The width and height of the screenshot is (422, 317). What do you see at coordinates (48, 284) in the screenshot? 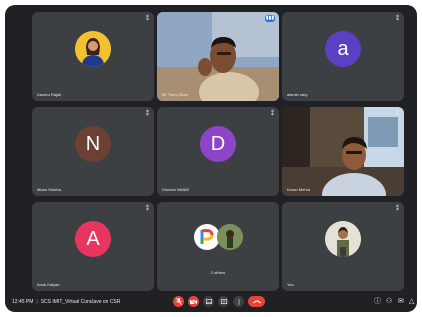
I see `participant-name: Anuk Kalyan` at bounding box center [48, 284].